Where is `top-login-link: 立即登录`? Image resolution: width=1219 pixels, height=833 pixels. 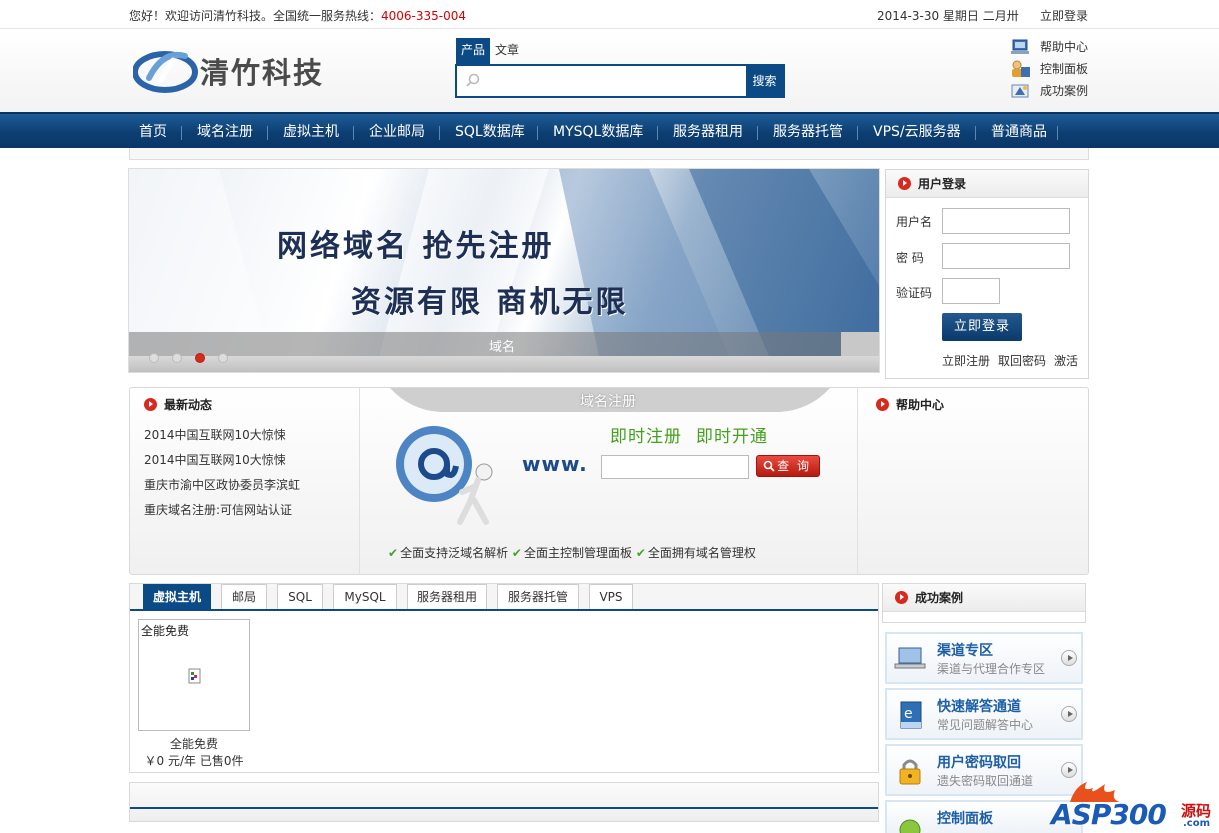 top-login-link: 立即登录 is located at coordinates (1064, 15).